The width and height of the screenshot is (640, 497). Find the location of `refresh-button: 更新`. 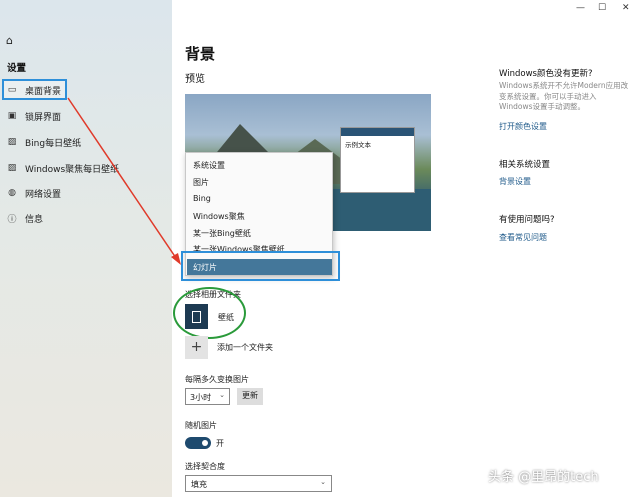

refresh-button: 更新 is located at coordinates (250, 396).